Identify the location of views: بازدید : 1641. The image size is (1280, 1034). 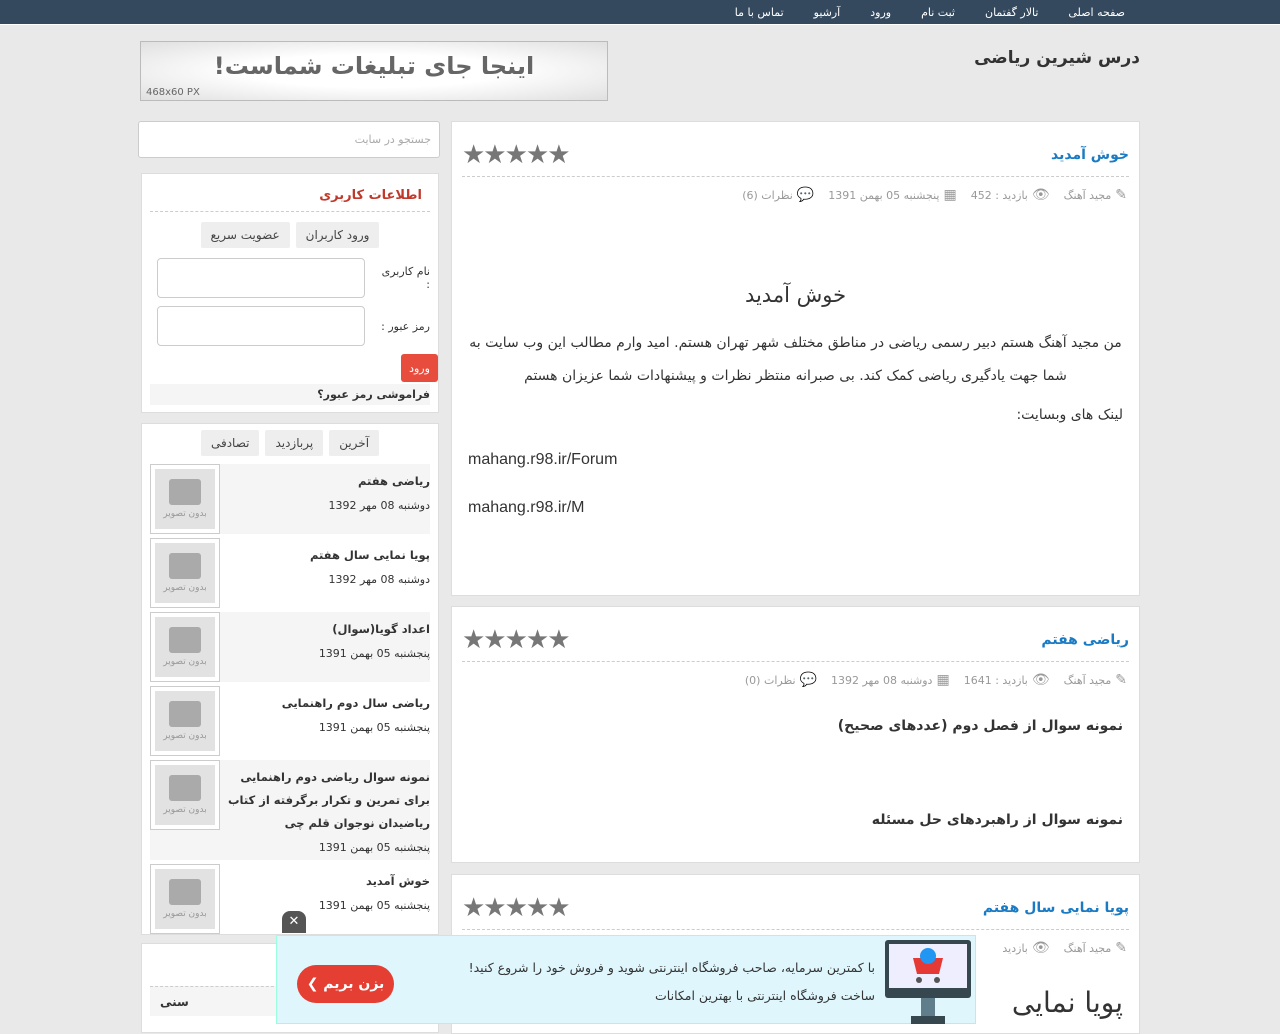
(995, 680).